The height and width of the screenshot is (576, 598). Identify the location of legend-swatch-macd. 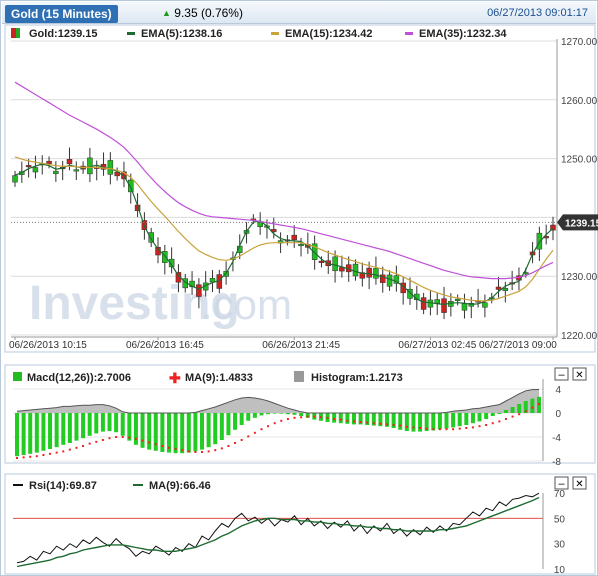
(17, 376).